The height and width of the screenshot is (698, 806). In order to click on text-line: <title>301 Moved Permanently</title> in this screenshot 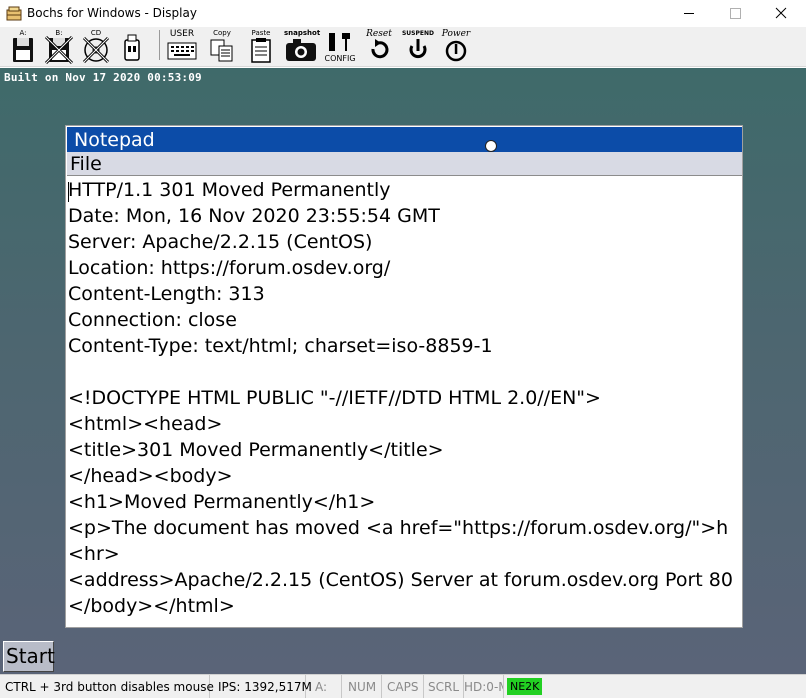, I will do `click(256, 450)`.